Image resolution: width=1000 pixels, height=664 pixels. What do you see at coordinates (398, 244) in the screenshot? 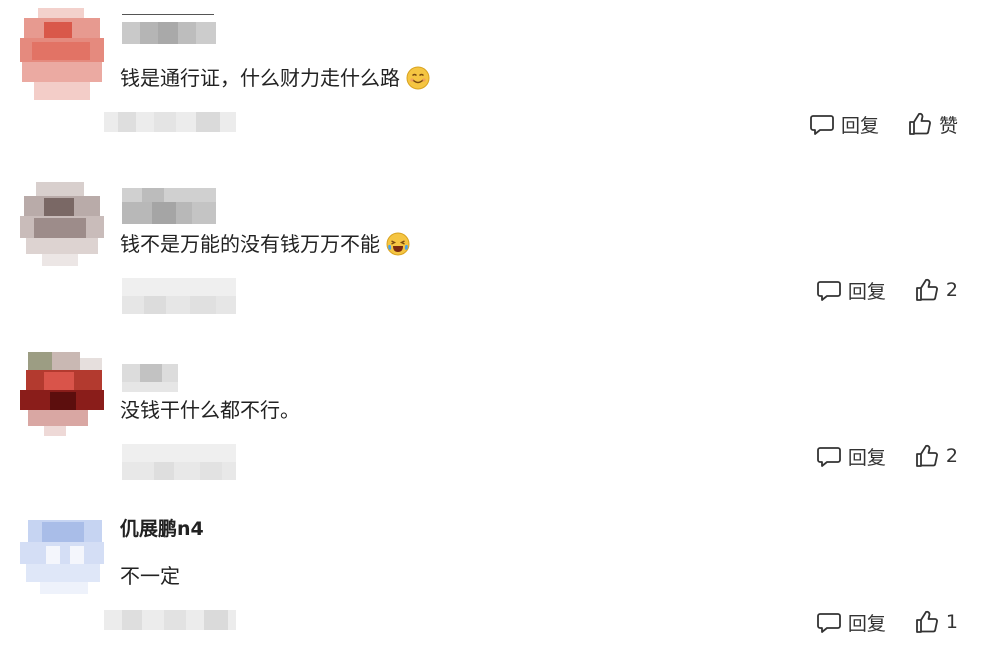
I see `laughing-tears-face-icon` at bounding box center [398, 244].